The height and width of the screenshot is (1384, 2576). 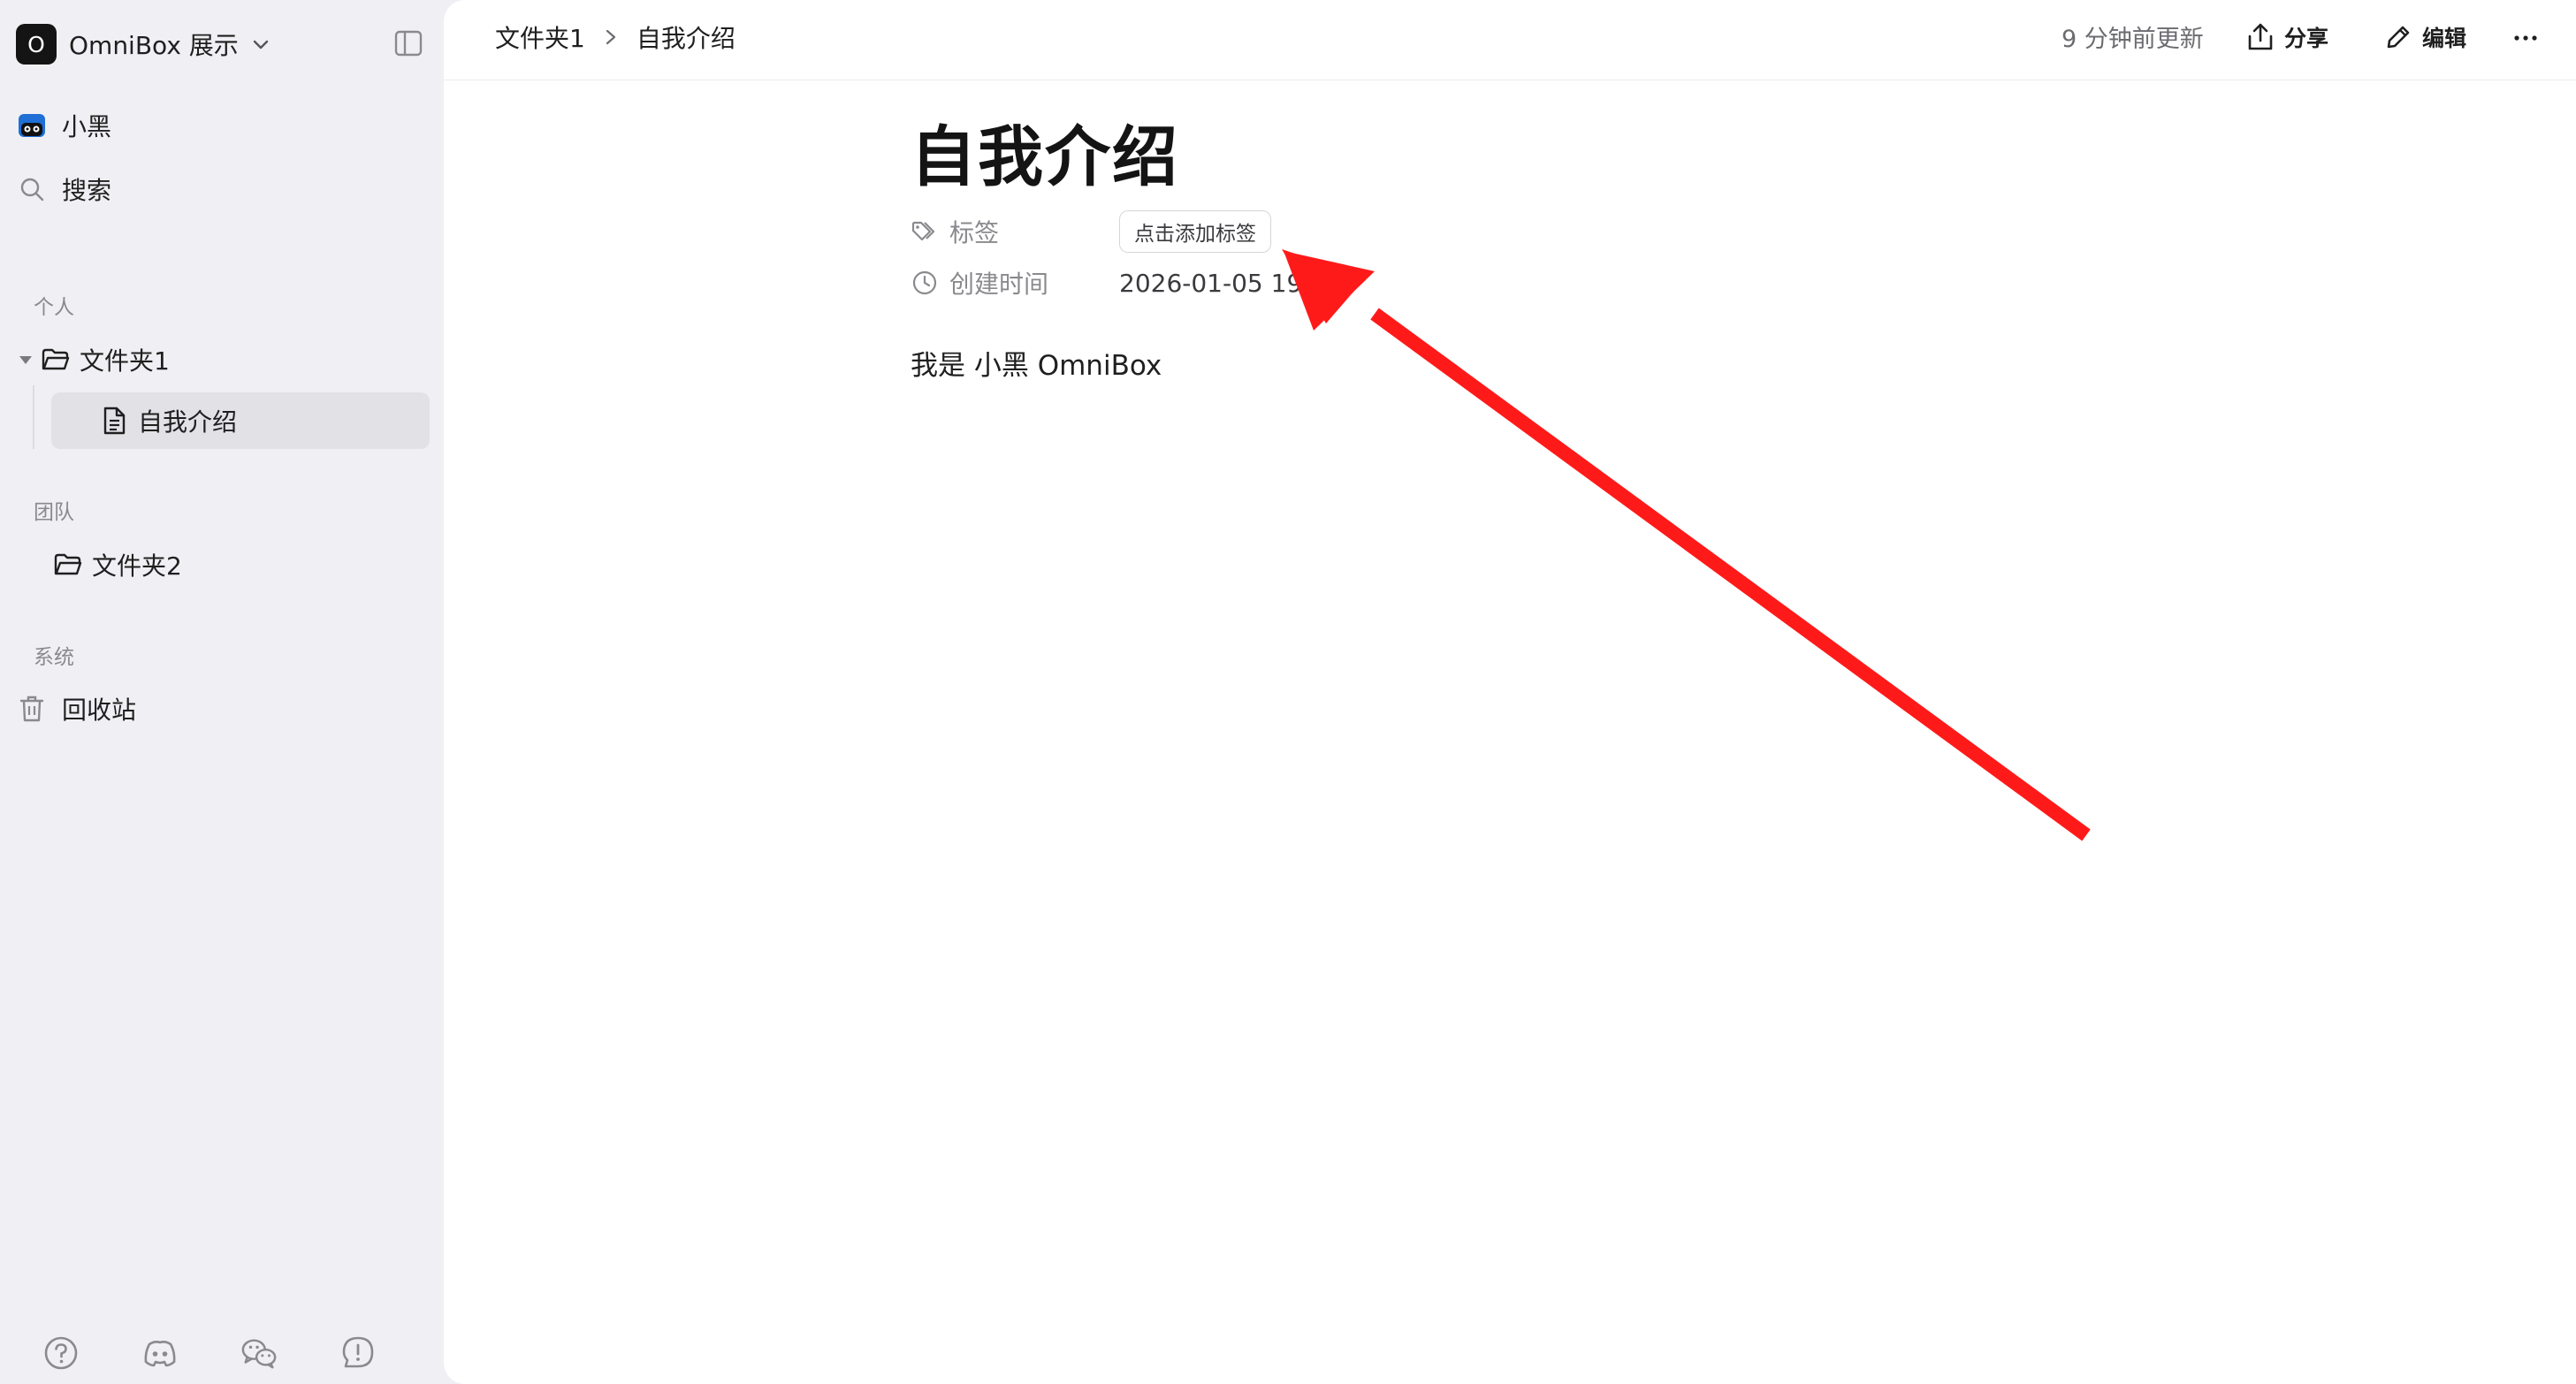 I want to click on search-icon, so click(x=32, y=189).